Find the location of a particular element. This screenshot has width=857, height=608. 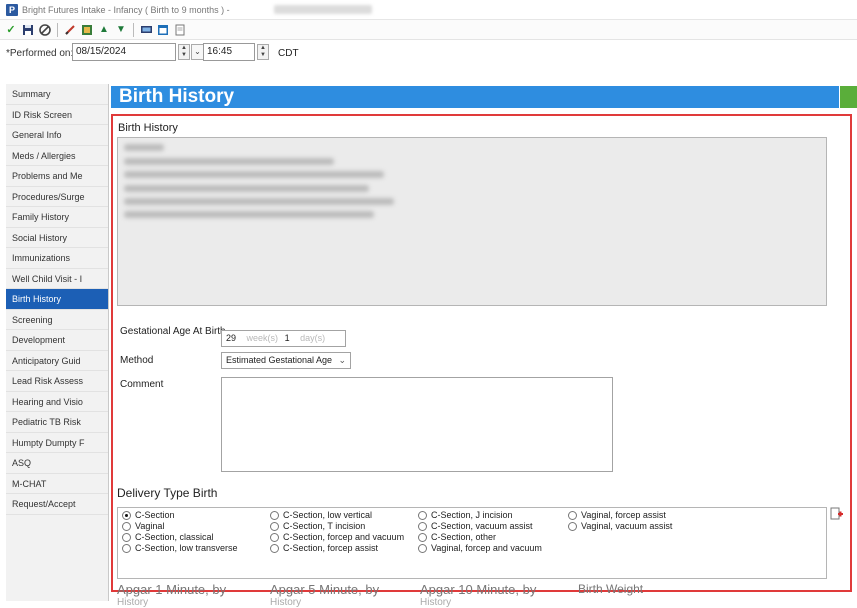

apgar-5-sub-label: History is located at coordinates (286, 602).